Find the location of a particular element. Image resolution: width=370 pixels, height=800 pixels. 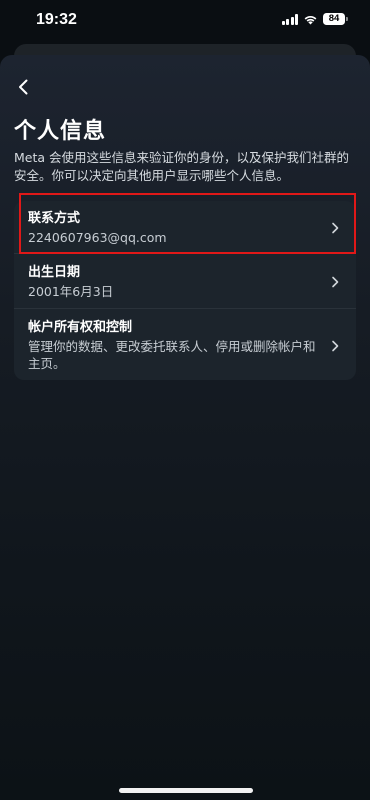

account-ownership-title: 帐户所有权和控制 is located at coordinates (80, 327).